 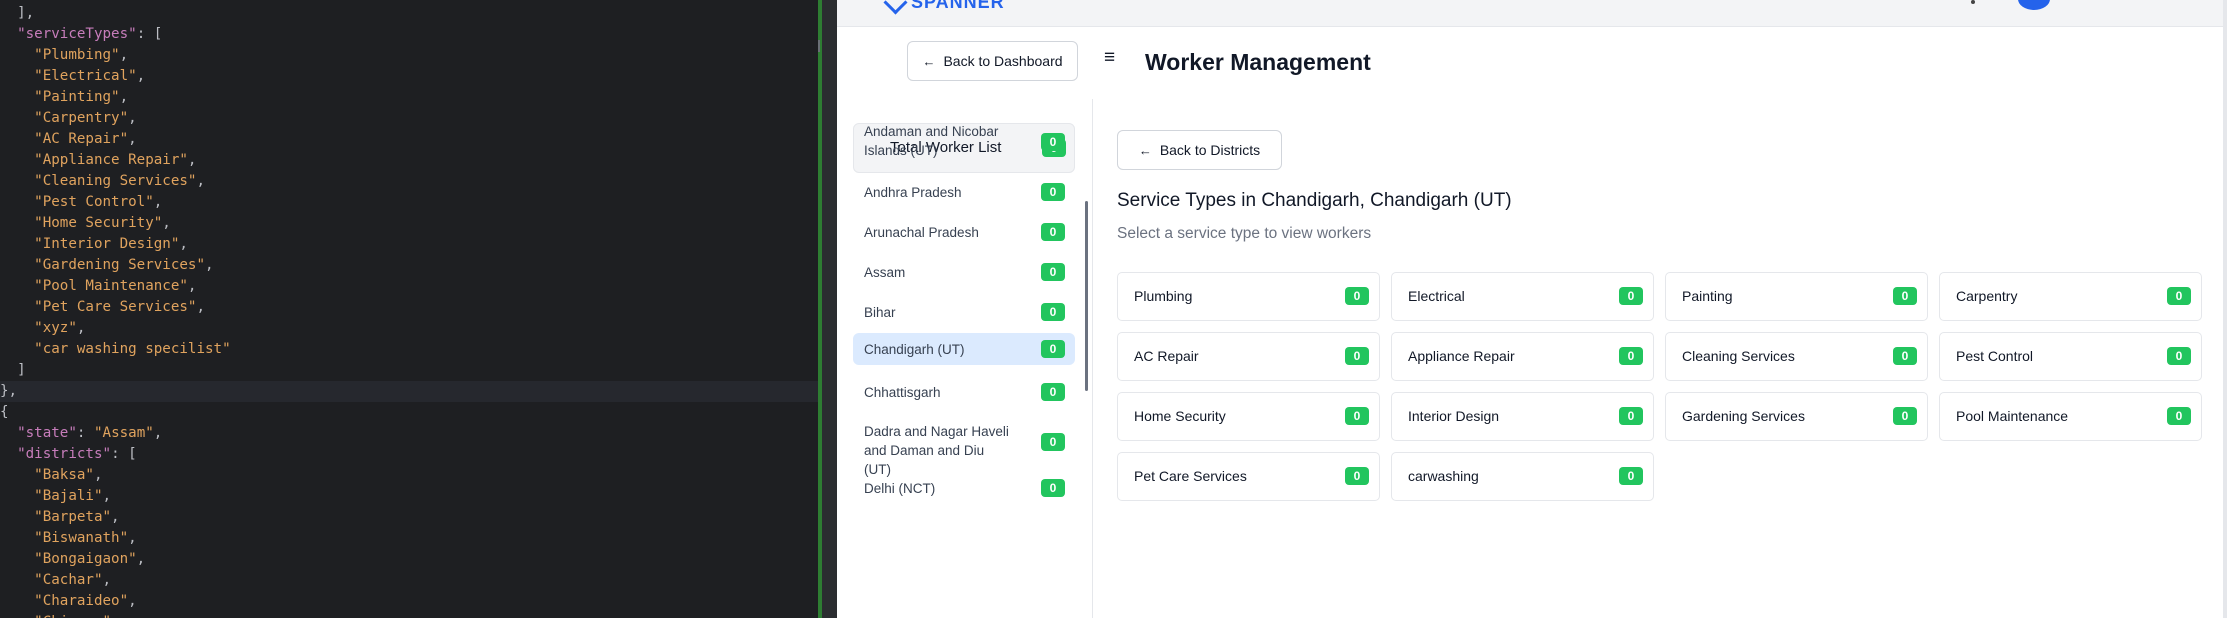 What do you see at coordinates (2070, 296) in the screenshot?
I see `service-type-card: Carpentry 0` at bounding box center [2070, 296].